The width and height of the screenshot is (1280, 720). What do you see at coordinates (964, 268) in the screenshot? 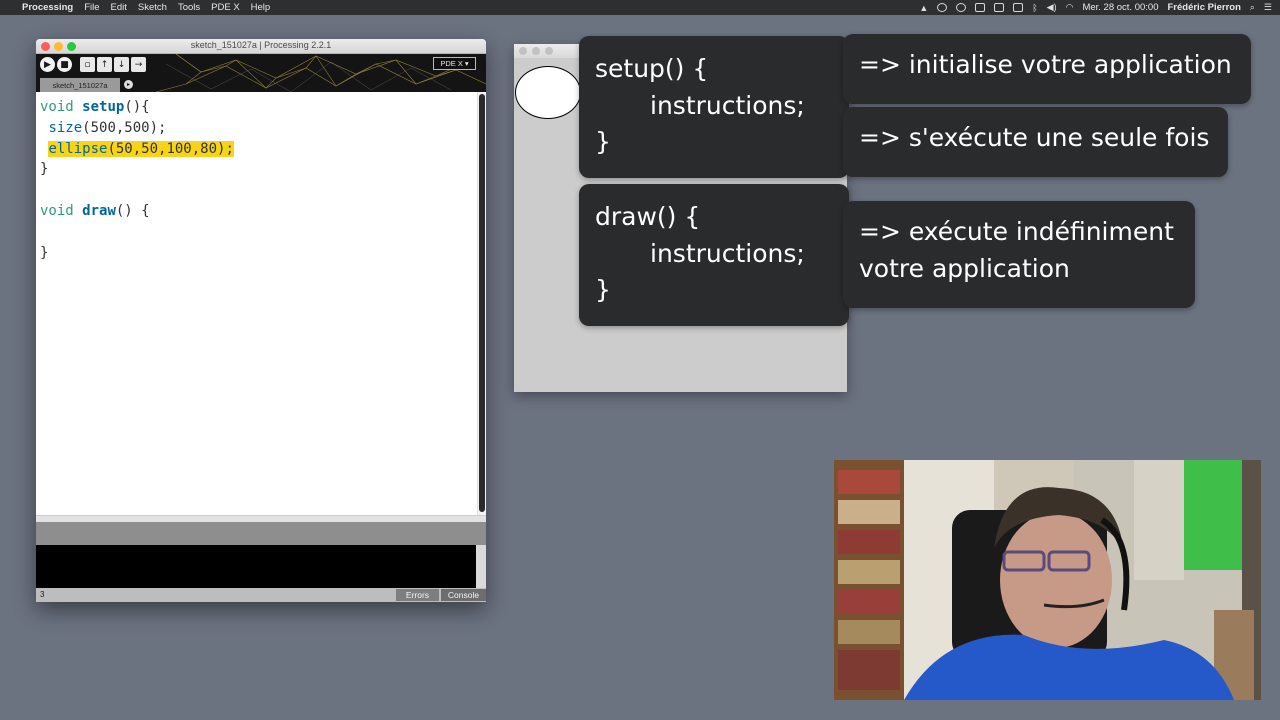
I see `draw-note-line-2: votre application` at bounding box center [964, 268].